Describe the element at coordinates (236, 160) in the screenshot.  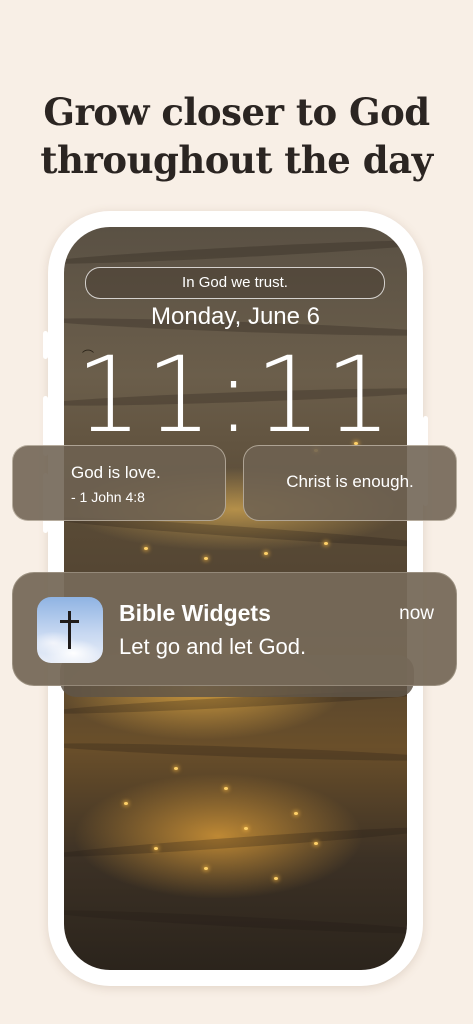
I see `headline-line-2: throughout the day` at that location.